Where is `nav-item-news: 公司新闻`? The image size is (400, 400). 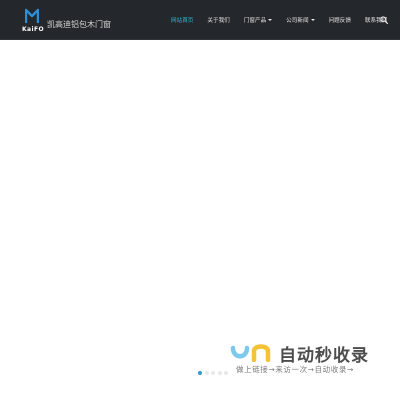 nav-item-news: 公司新闻 is located at coordinates (300, 20).